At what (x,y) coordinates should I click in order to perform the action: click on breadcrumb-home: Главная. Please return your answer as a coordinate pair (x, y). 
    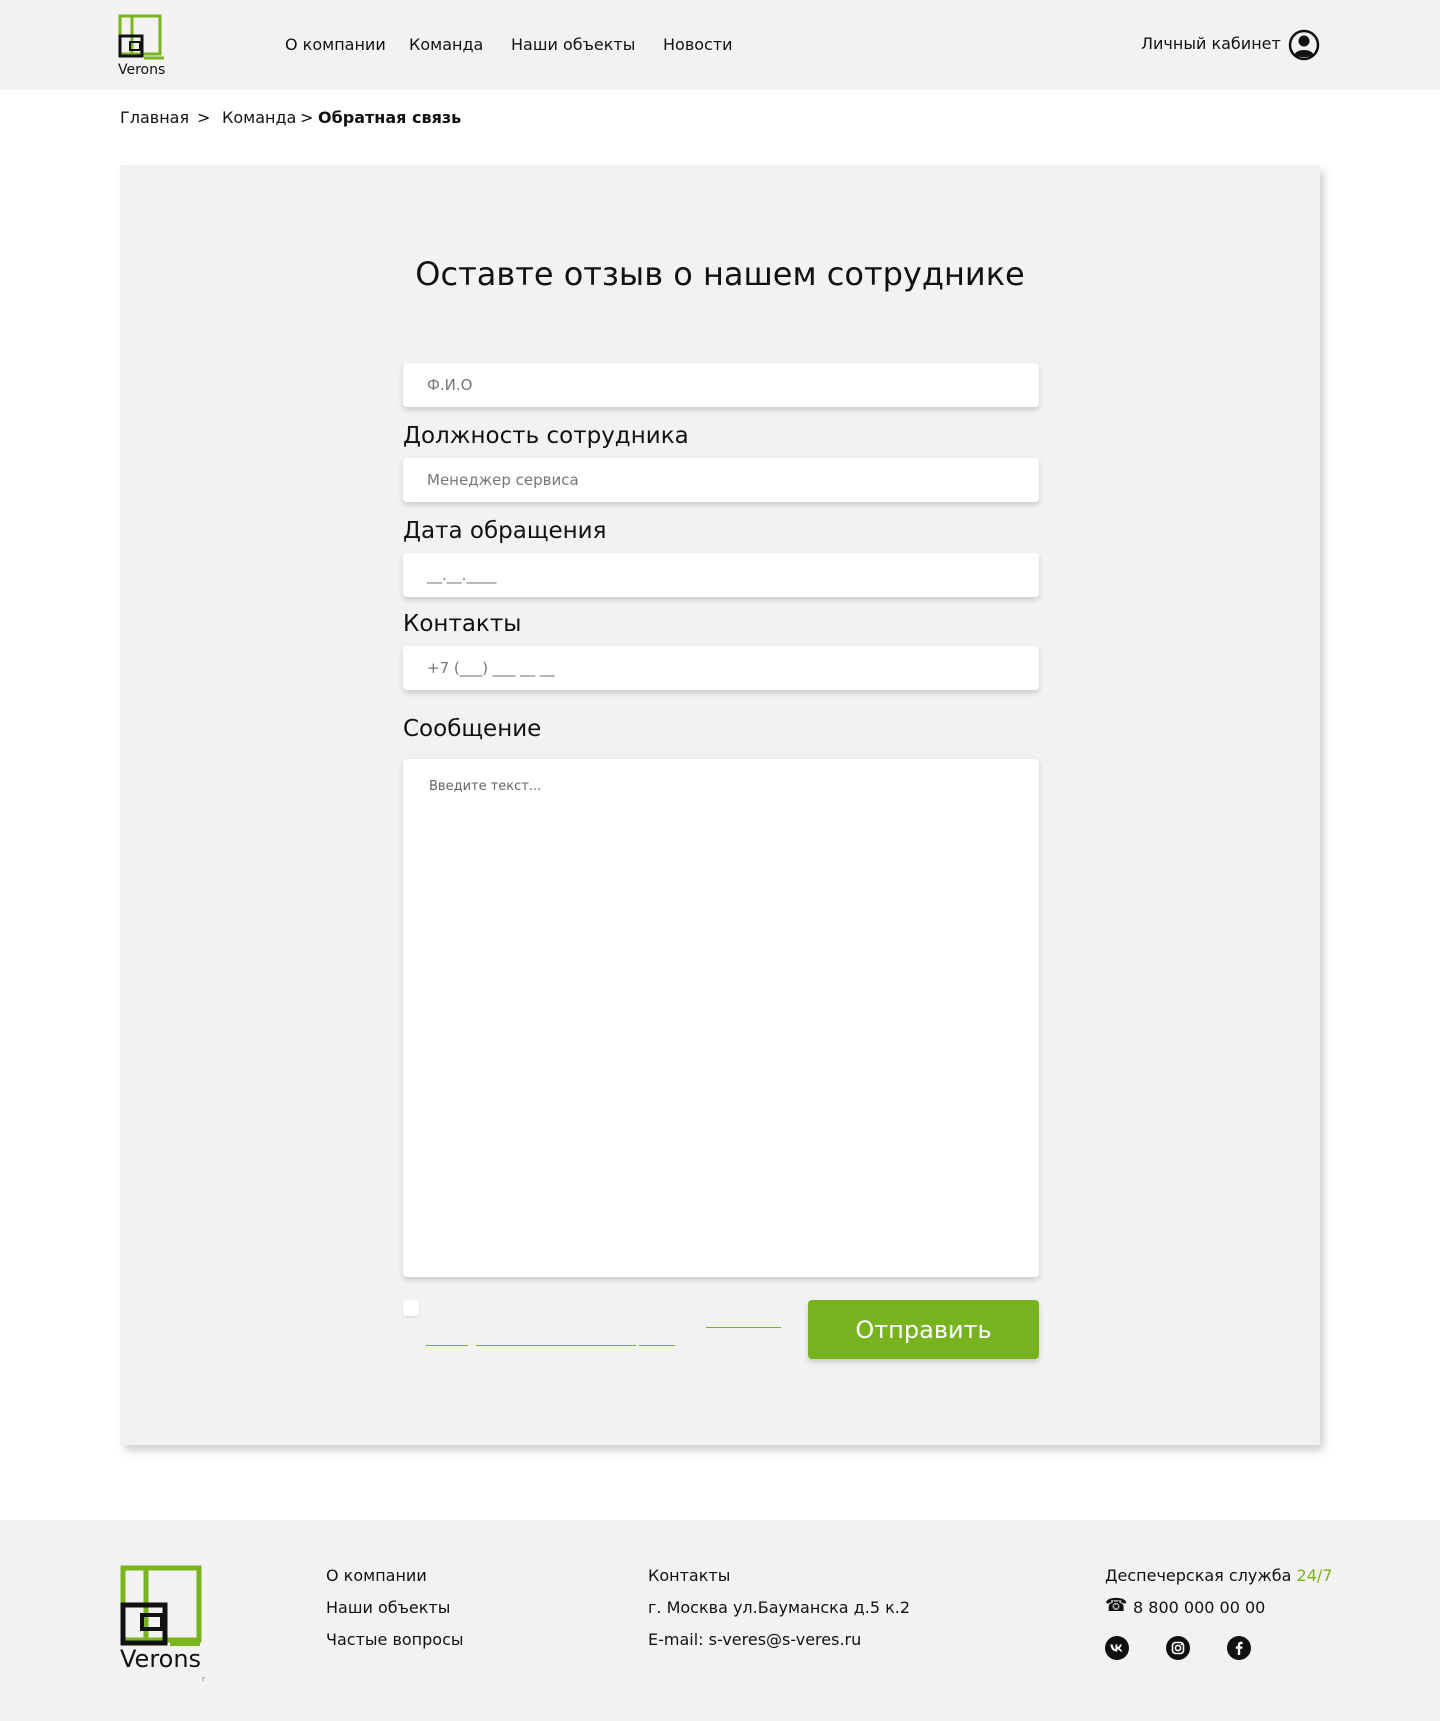
    Looking at the image, I should click on (154, 117).